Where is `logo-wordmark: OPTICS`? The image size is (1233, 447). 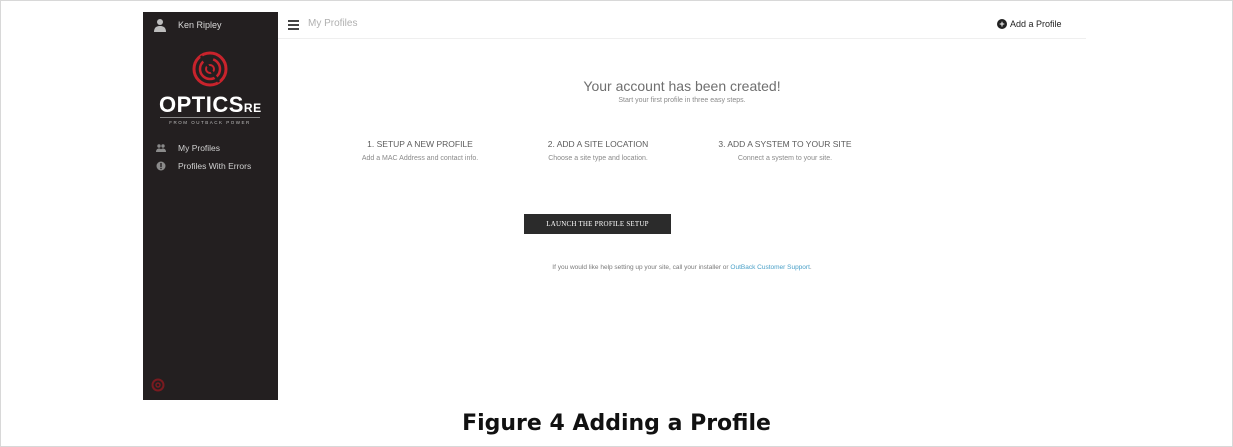
logo-wordmark: OPTICS is located at coordinates (201, 104).